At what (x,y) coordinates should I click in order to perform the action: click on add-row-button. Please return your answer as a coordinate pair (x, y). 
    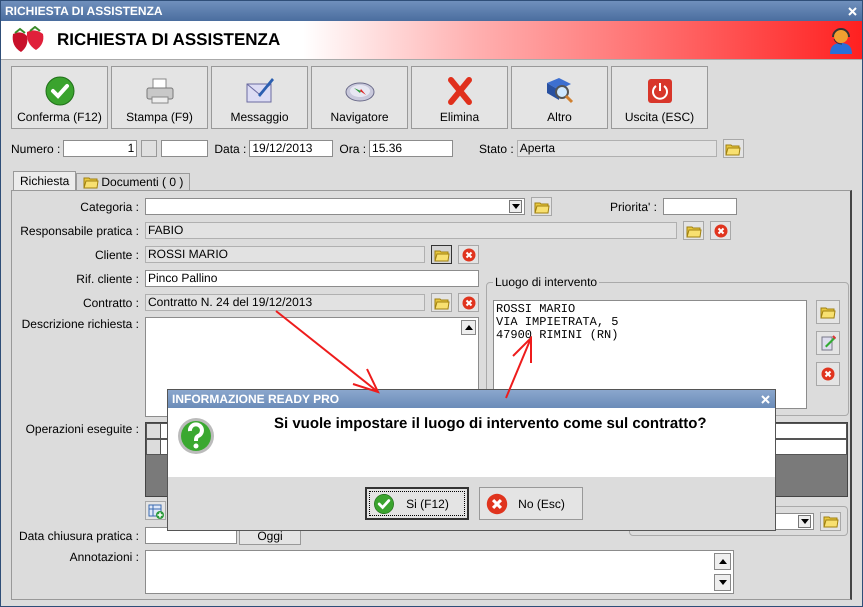
    Looking at the image, I should click on (155, 510).